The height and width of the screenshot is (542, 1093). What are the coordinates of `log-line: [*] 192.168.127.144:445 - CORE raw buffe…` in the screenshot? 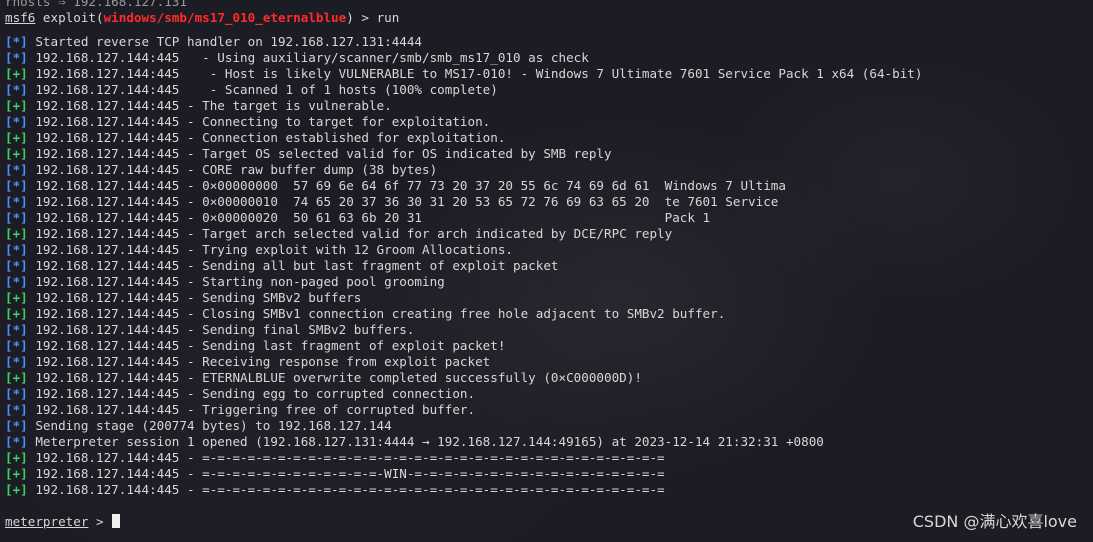 It's located at (549, 170).